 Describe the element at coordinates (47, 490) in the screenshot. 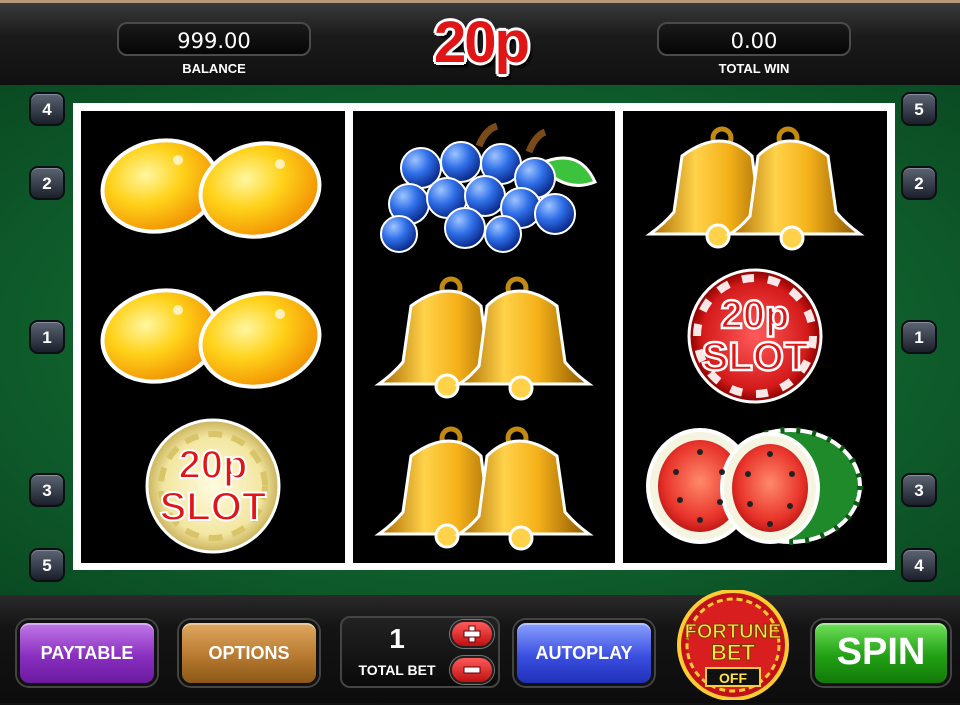

I see `payline-badge-left: 3` at that location.